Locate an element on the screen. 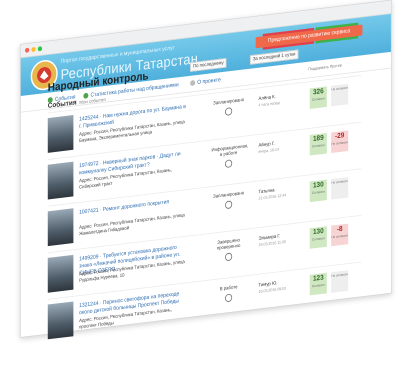 The image size is (405, 371). support-vote-button: 189 Согласен is located at coordinates (318, 144).